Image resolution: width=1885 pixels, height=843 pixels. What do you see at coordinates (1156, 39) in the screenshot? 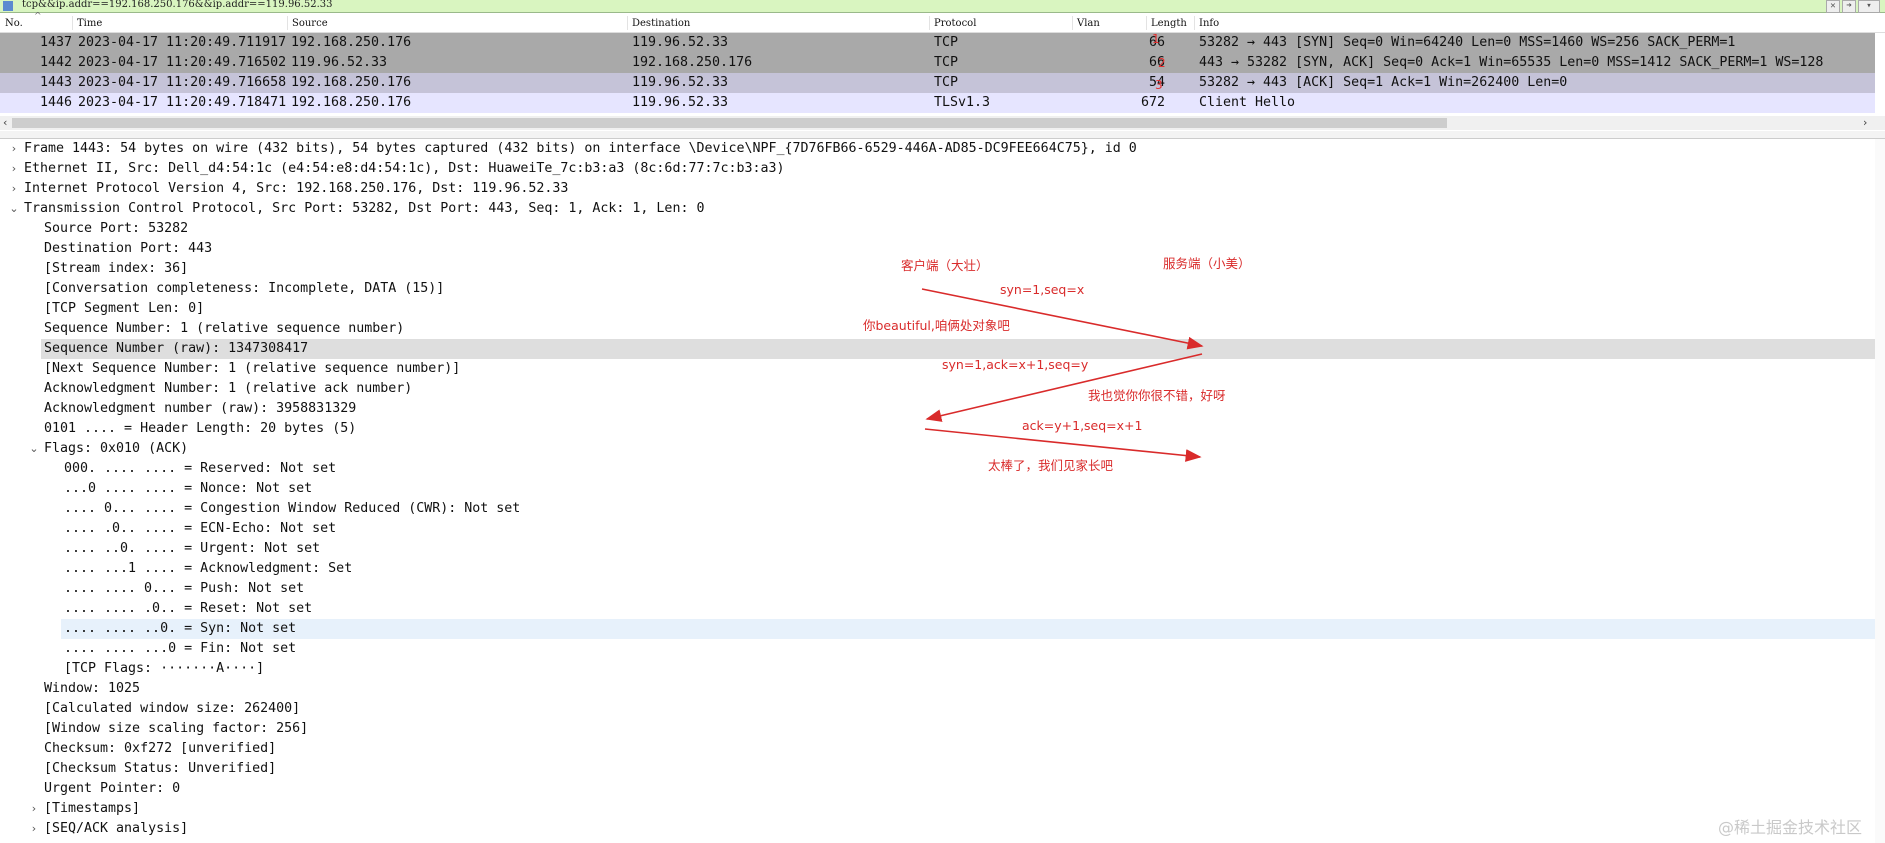
I see `annotation-number-1: 1` at bounding box center [1156, 39].